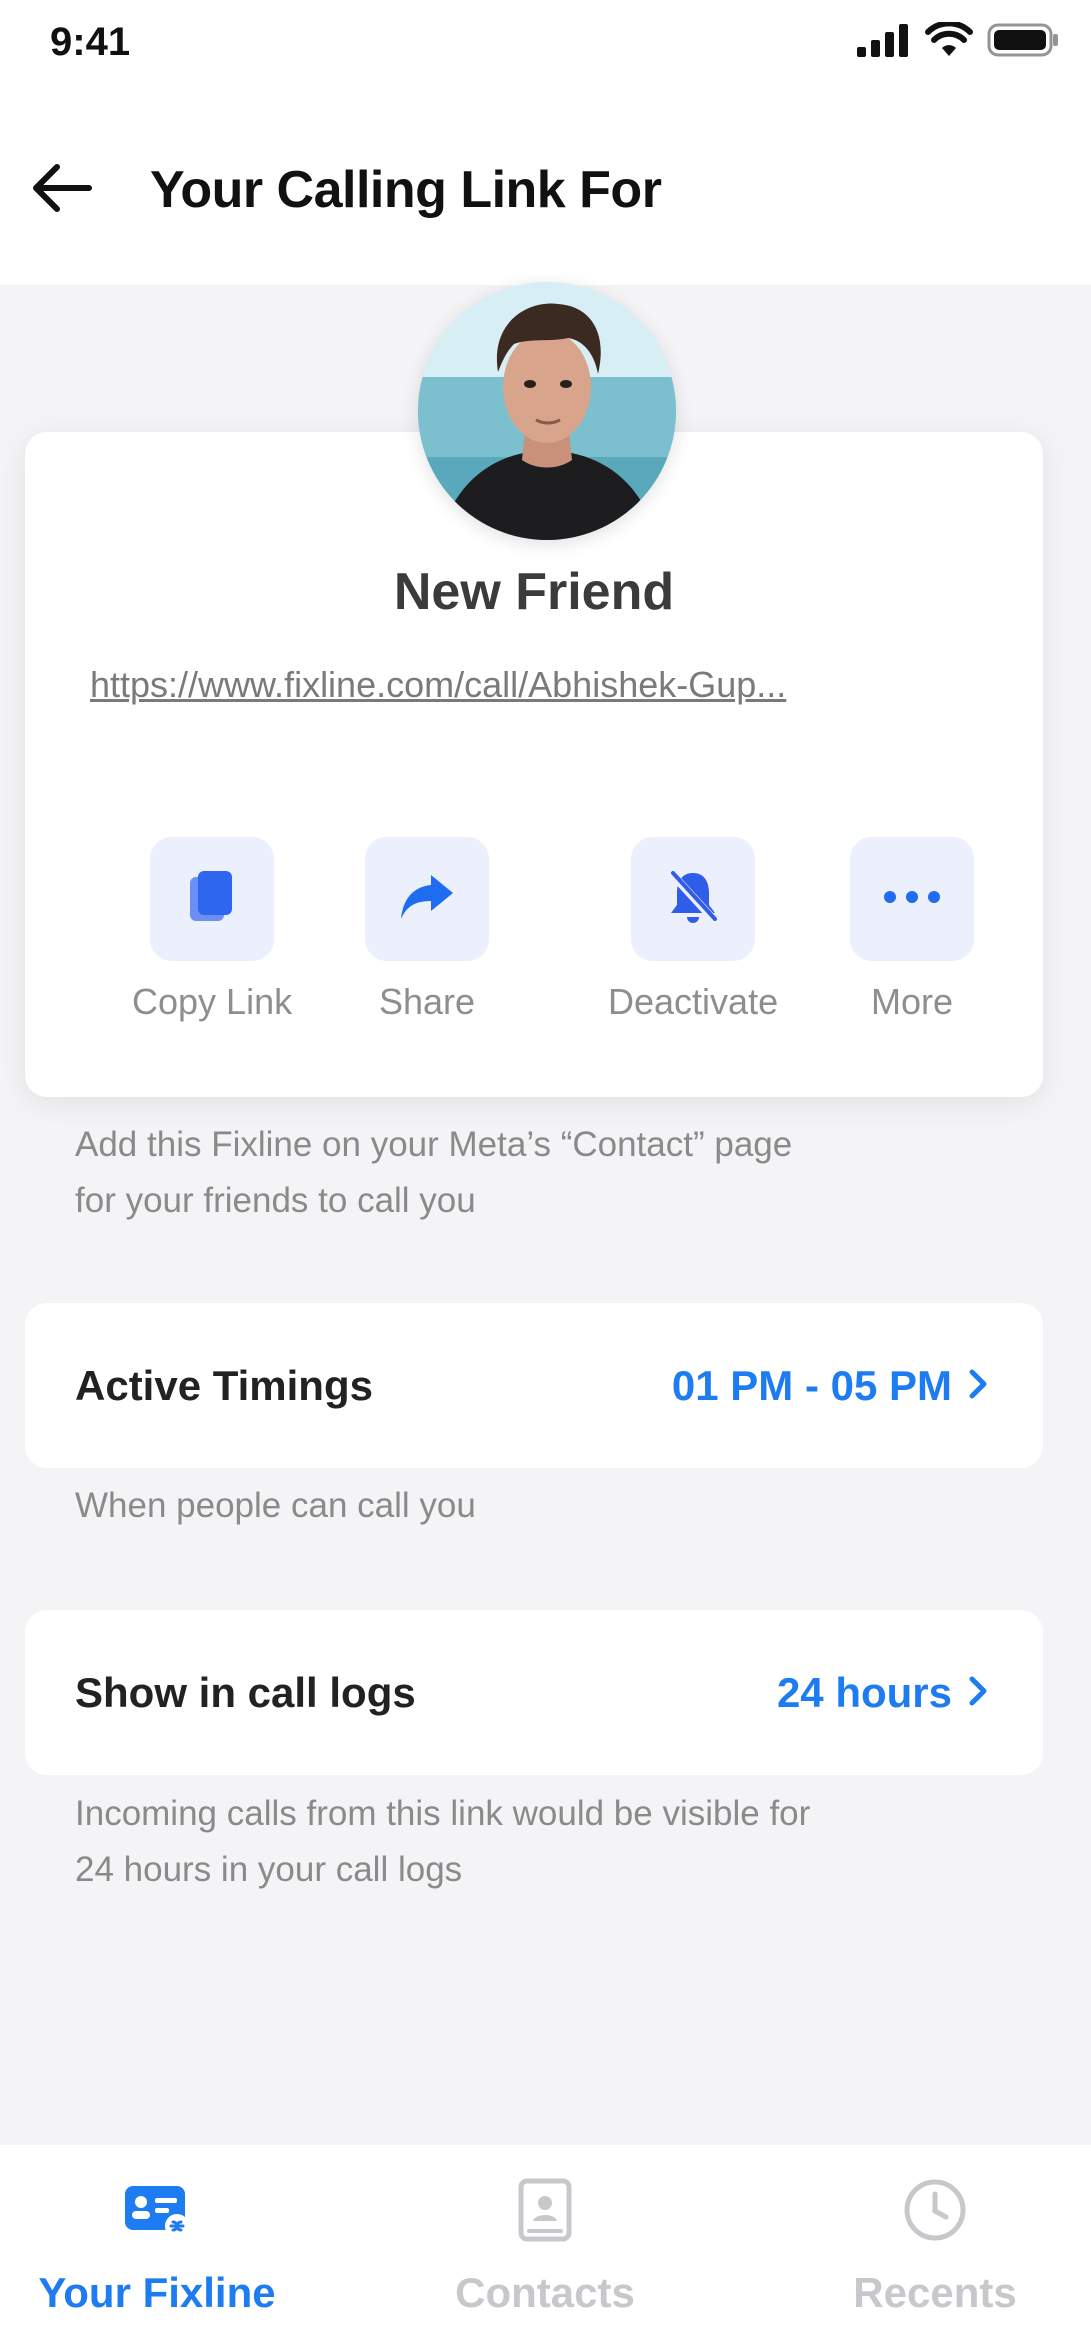 Image resolution: width=1091 pixels, height=2325 pixels. Describe the element at coordinates (90, 42) in the screenshot. I see `status-time: 9:41` at that location.